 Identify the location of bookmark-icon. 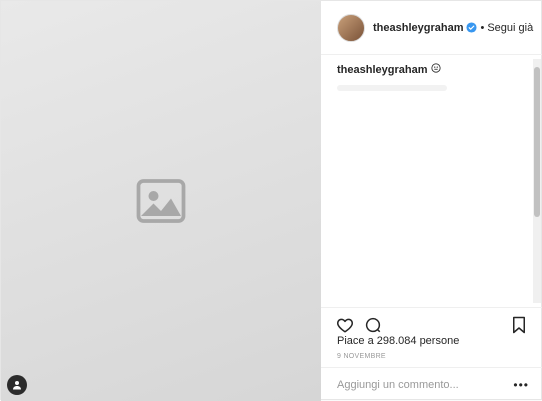
(519, 324).